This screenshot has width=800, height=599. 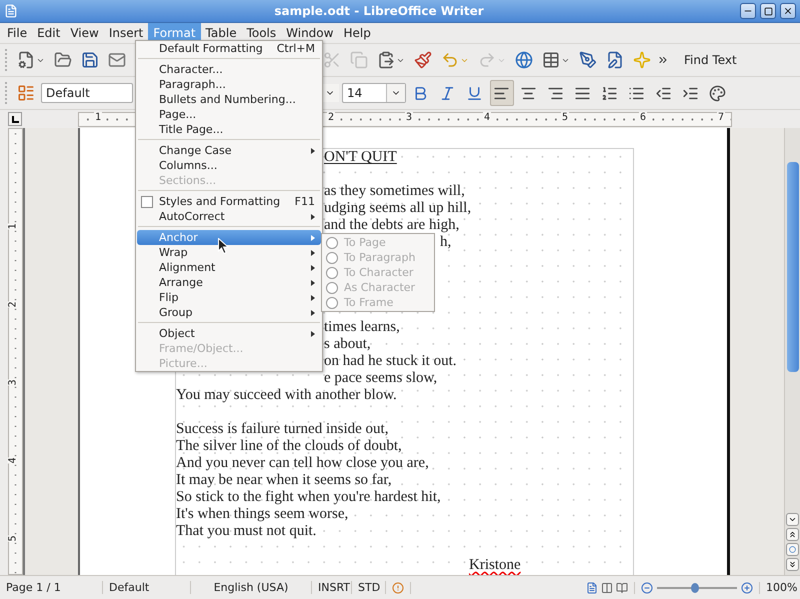 I want to click on paragraph-style-field: Default, so click(x=87, y=93).